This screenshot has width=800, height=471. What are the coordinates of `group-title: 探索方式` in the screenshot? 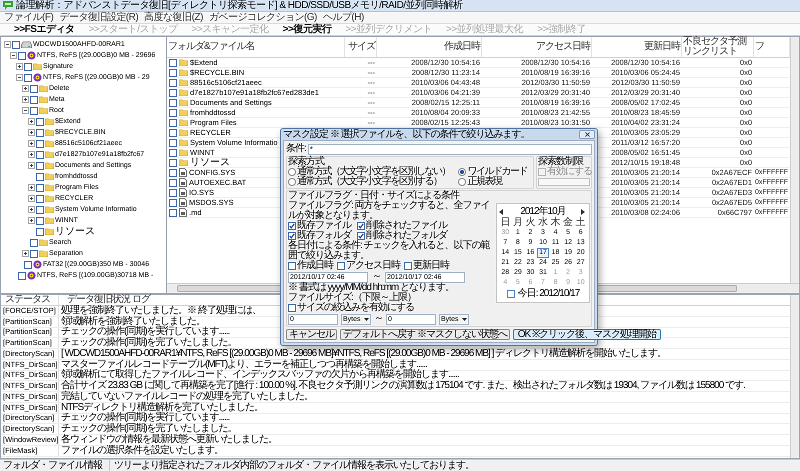 It's located at (306, 162).